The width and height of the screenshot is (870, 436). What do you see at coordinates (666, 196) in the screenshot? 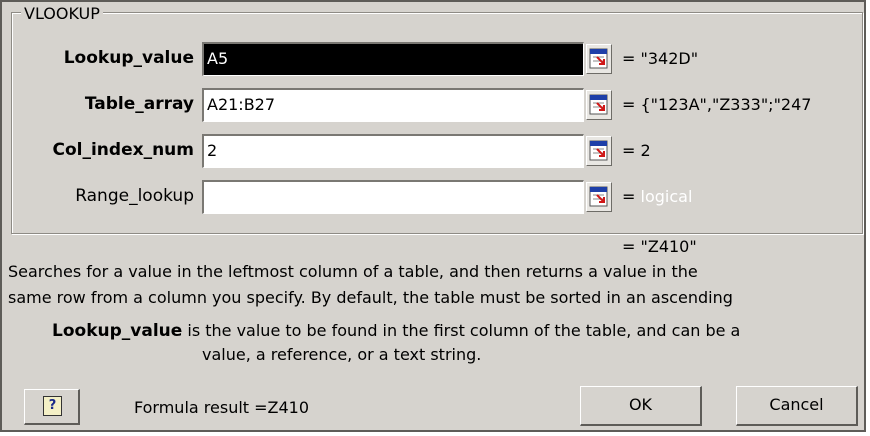
I see `range-lookup-type-hint: logical` at bounding box center [666, 196].